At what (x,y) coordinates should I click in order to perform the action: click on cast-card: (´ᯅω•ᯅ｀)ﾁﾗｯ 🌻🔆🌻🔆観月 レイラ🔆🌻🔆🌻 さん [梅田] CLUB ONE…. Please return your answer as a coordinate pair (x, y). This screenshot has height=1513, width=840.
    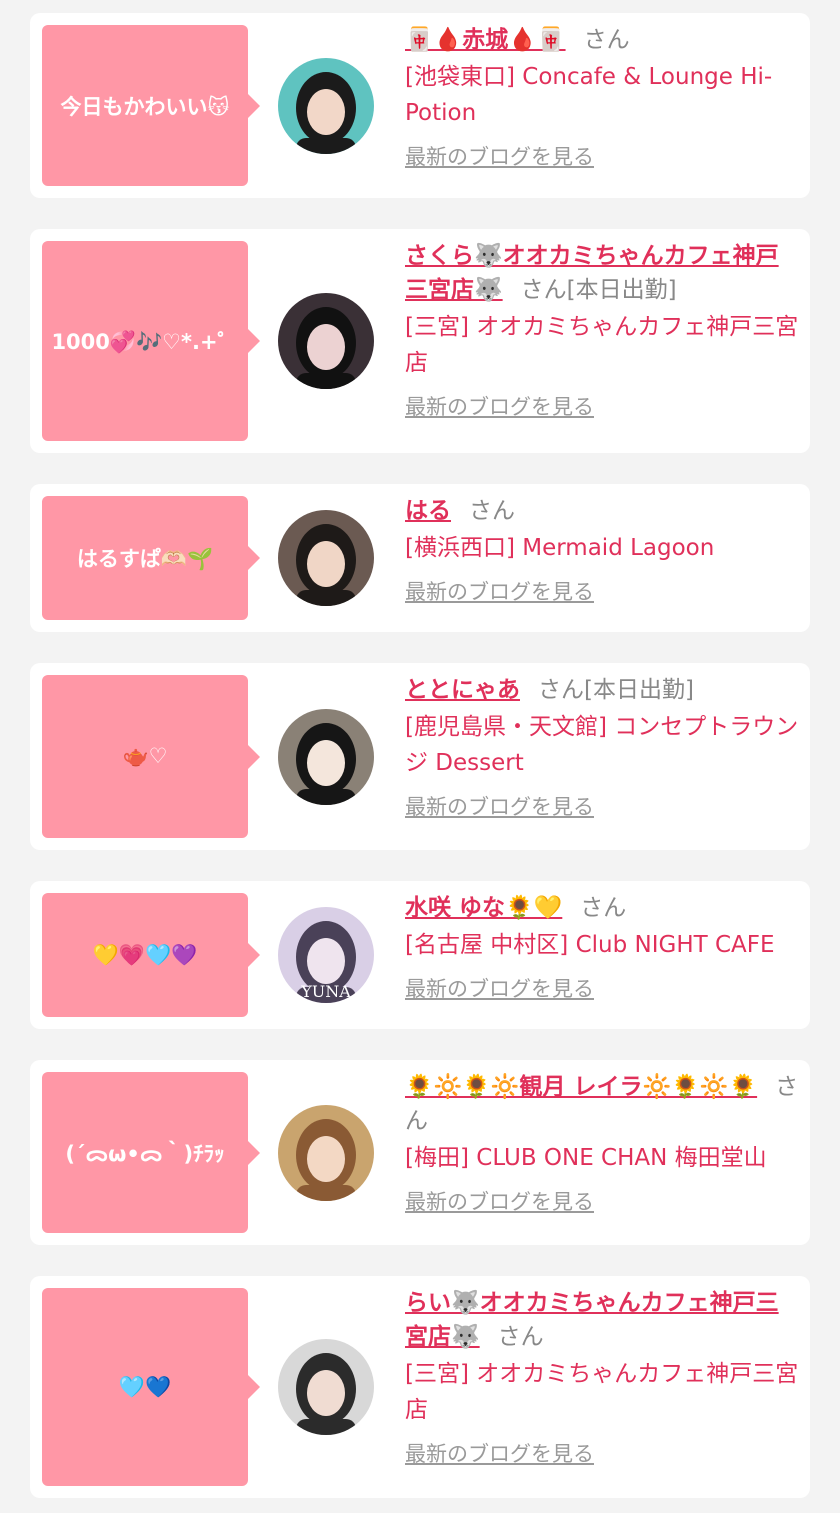
    Looking at the image, I should click on (420, 1152).